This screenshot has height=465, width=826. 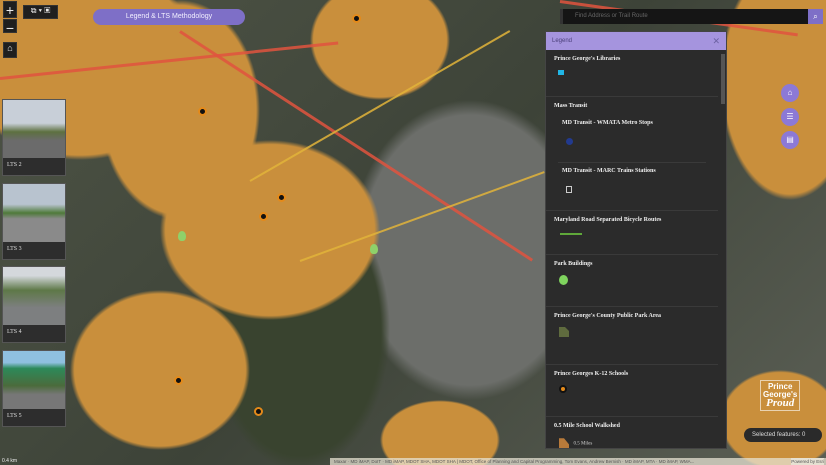 What do you see at coordinates (790, 117) in the screenshot?
I see `list-tool-button: ☰` at bounding box center [790, 117].